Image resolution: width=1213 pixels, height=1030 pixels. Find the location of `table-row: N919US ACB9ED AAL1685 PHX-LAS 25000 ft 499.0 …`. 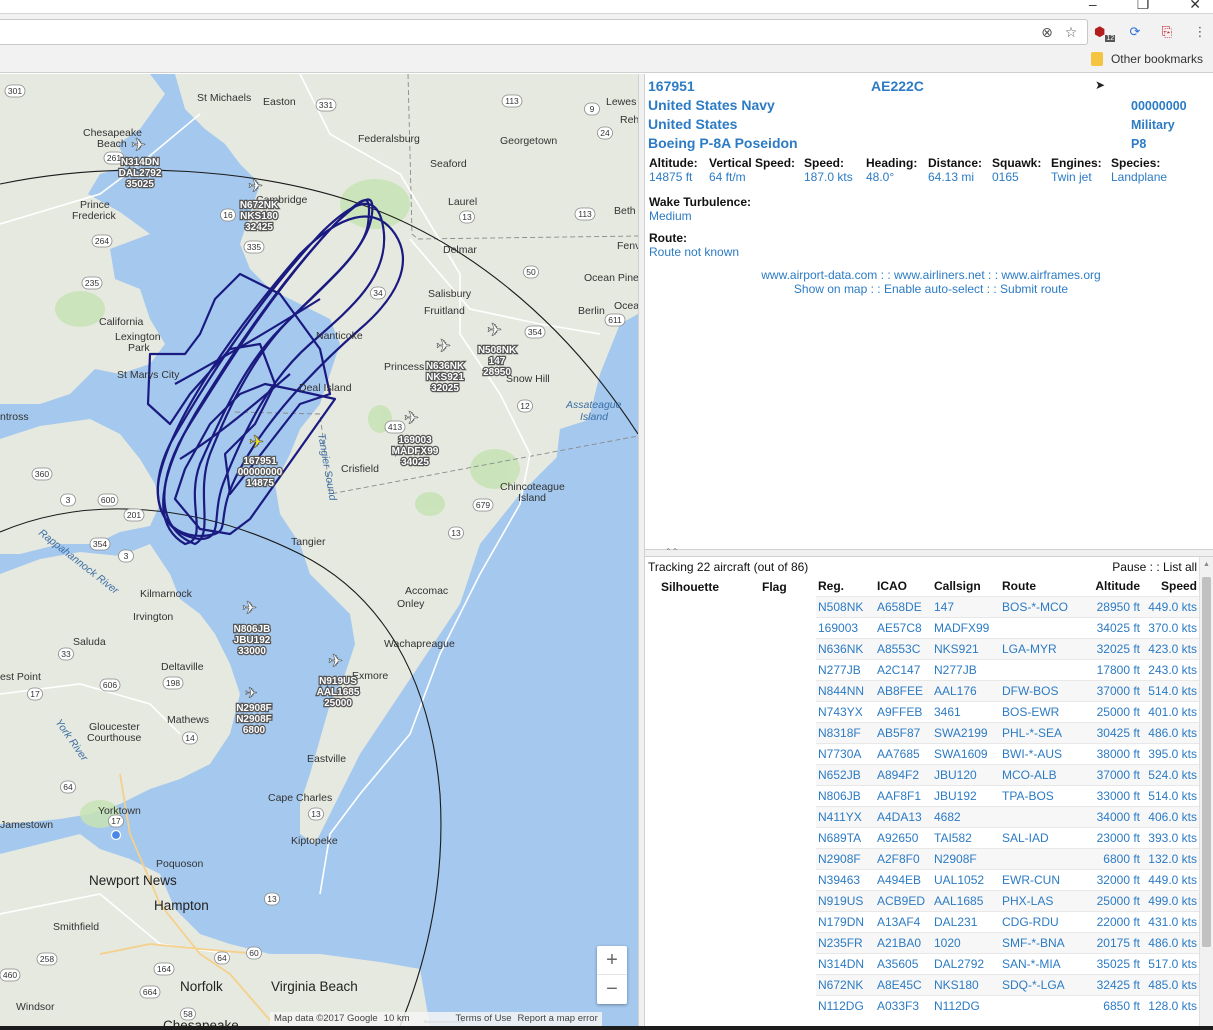

table-row: N919US ACB9ED AAL1685 PHX-LAS 25000 ft 499.0 … is located at coordinates (922, 900).